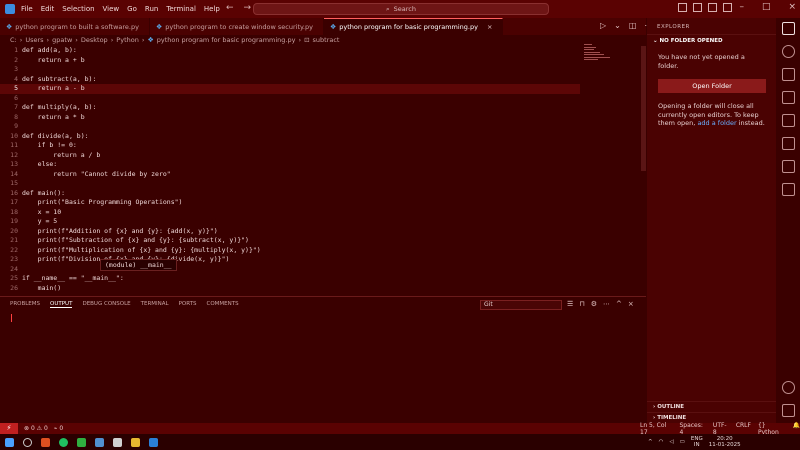 The width and height of the screenshot is (800, 450). Describe the element at coordinates (320, 127) in the screenshot. I see `code-line: 9` at that location.